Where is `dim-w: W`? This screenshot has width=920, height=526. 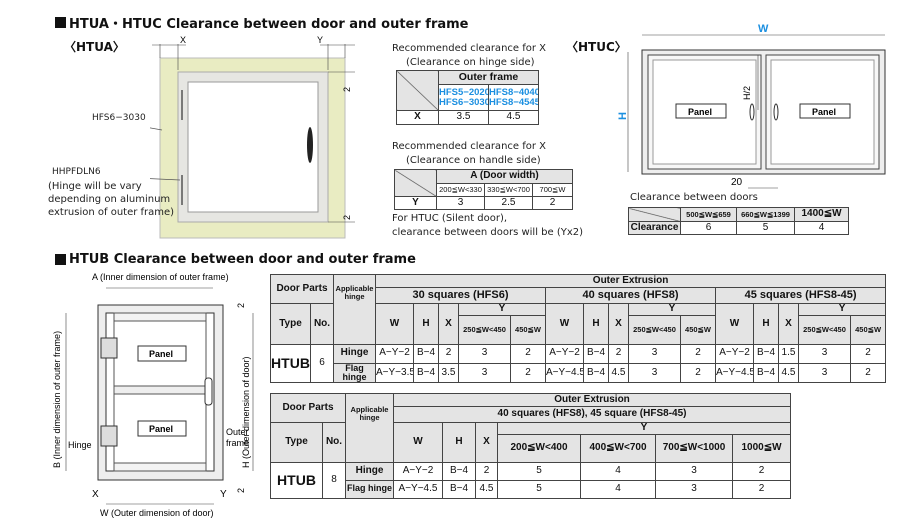
dim-w: W is located at coordinates (763, 29).